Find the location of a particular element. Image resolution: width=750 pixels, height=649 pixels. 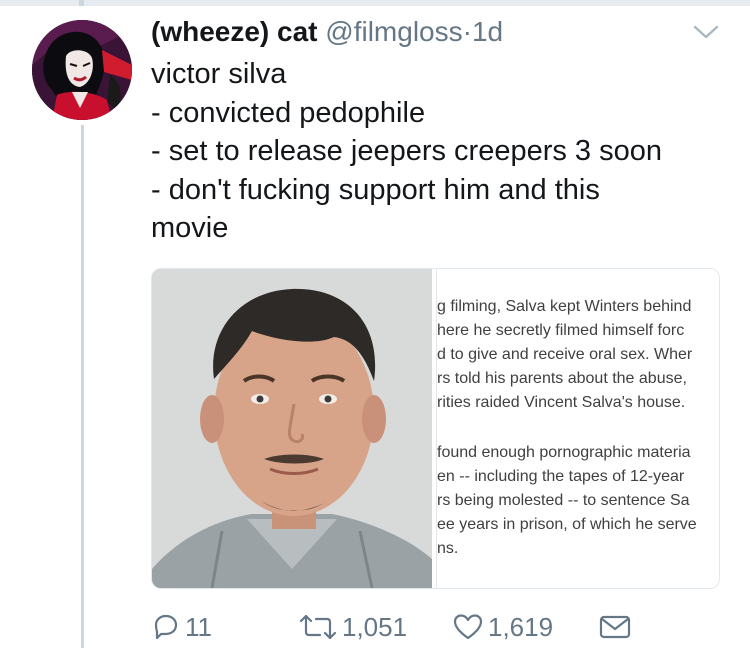

retweet-count: 1,051 is located at coordinates (375, 626).